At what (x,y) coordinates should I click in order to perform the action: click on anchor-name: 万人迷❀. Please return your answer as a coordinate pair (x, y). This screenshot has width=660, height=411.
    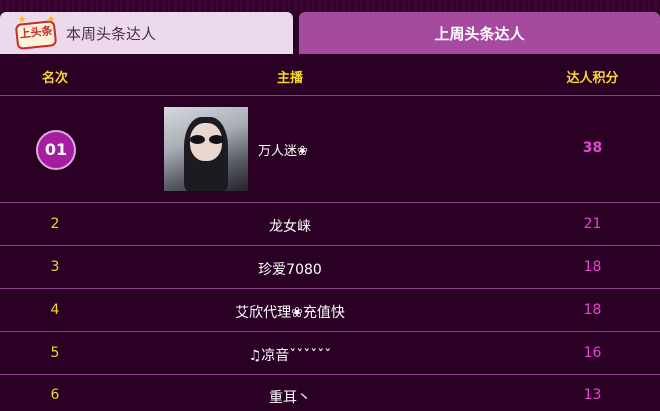
    Looking at the image, I should click on (283, 149).